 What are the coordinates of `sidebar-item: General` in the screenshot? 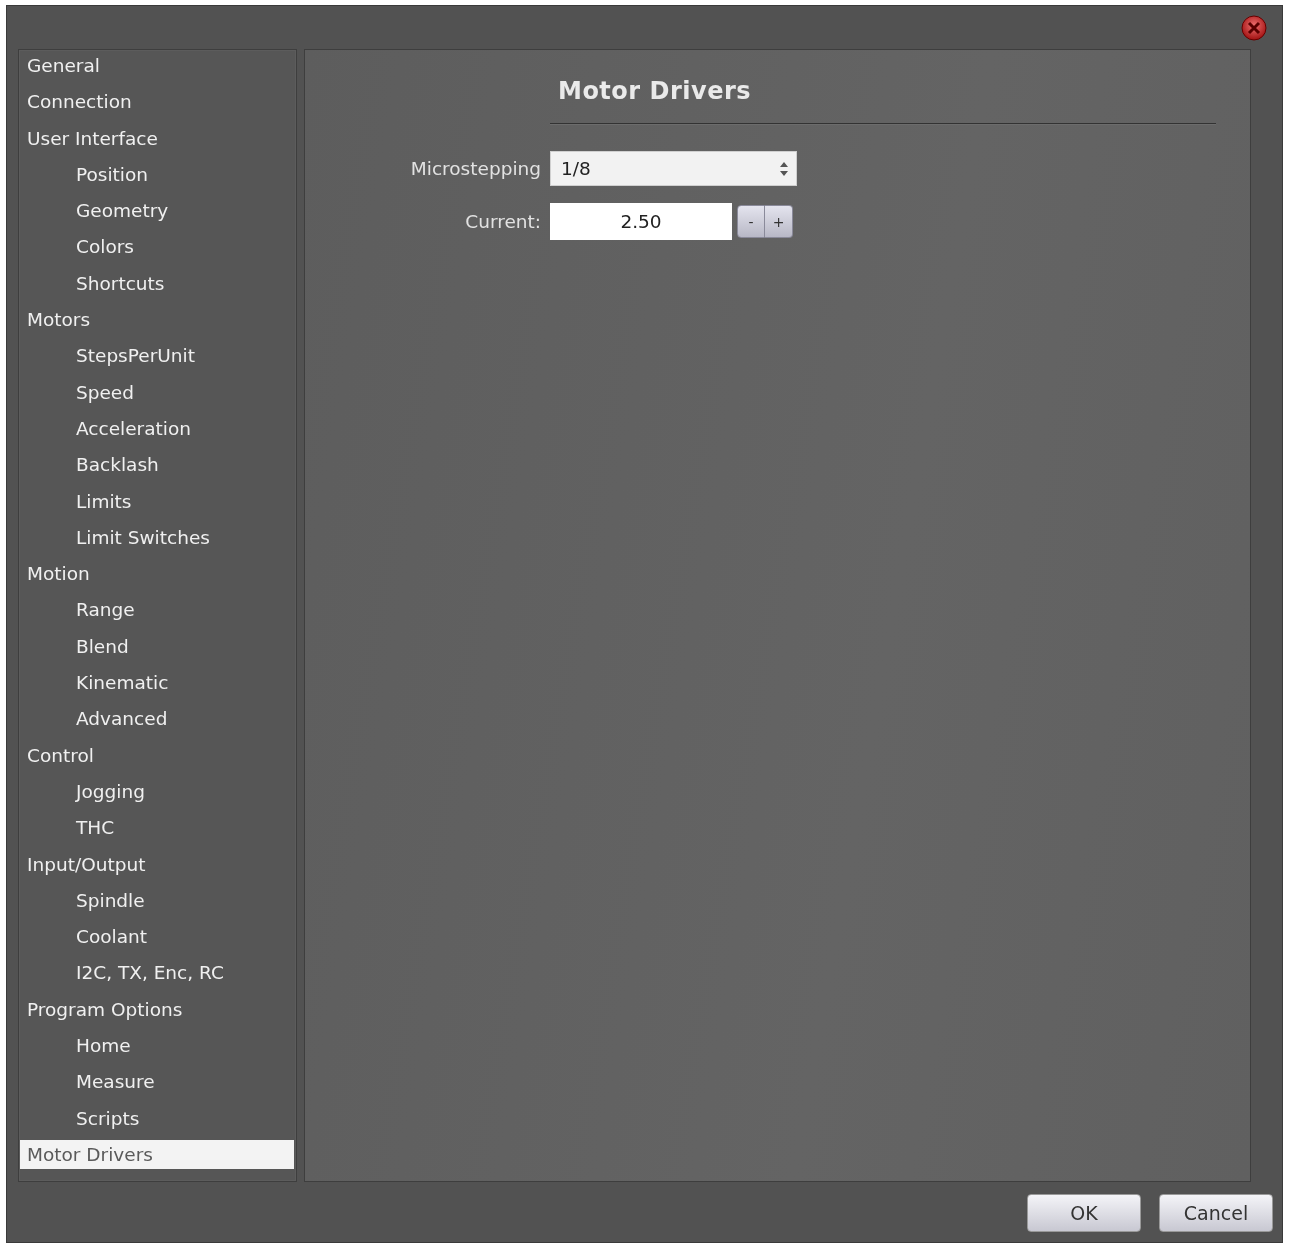 It's located at (157, 65).